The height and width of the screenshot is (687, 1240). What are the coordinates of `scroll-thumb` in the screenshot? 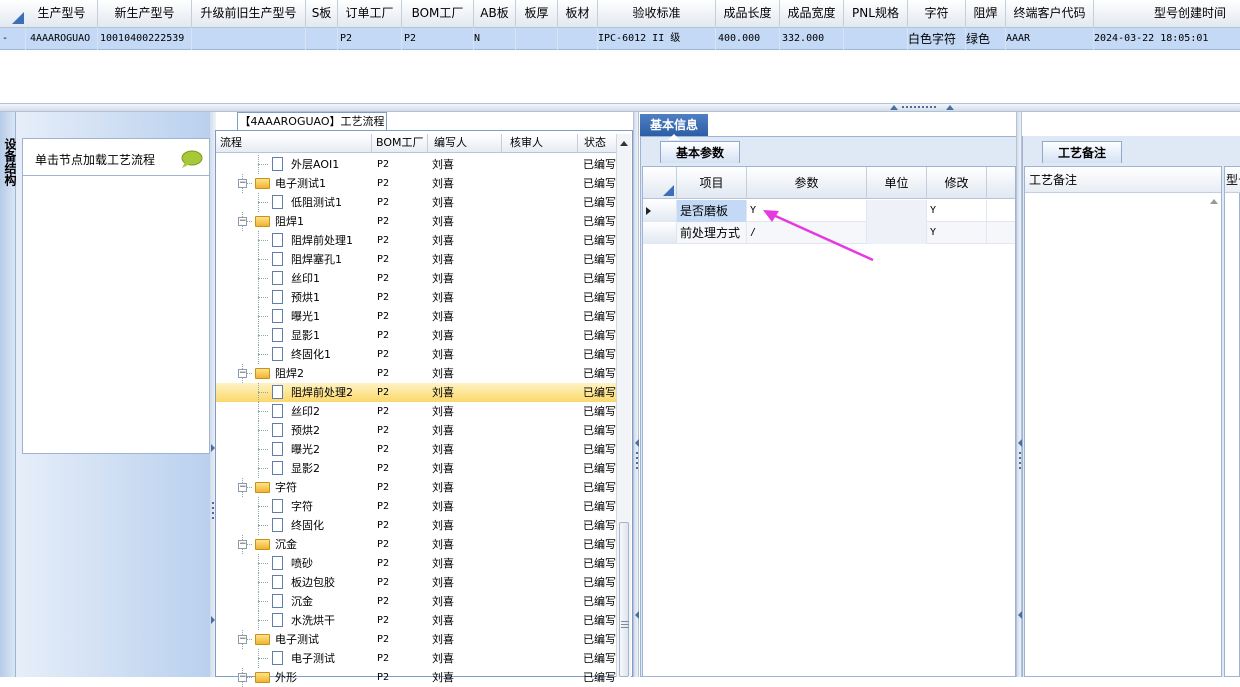 It's located at (624, 599).